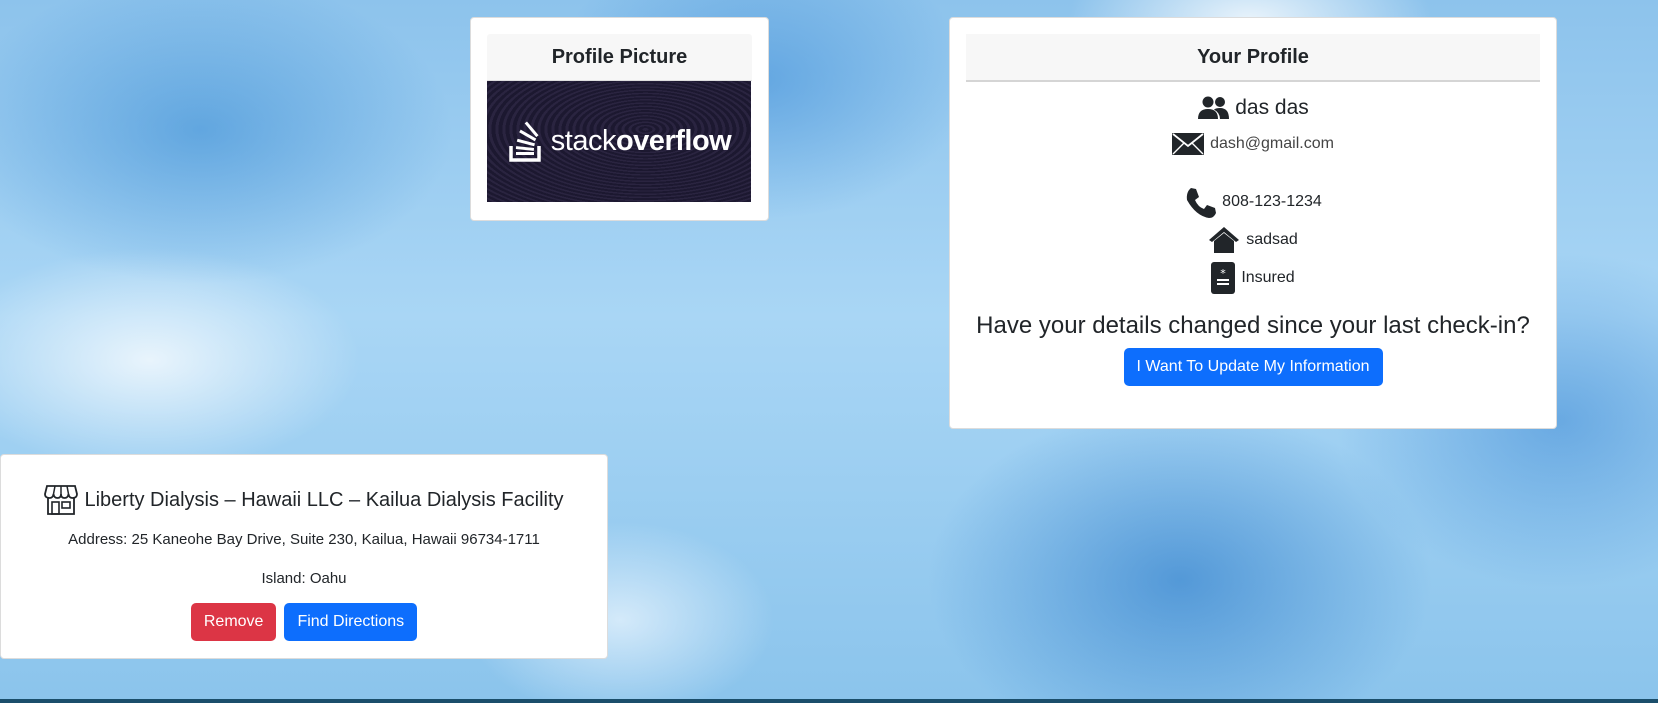  Describe the element at coordinates (1213, 108) in the screenshot. I see `users-icon` at that location.